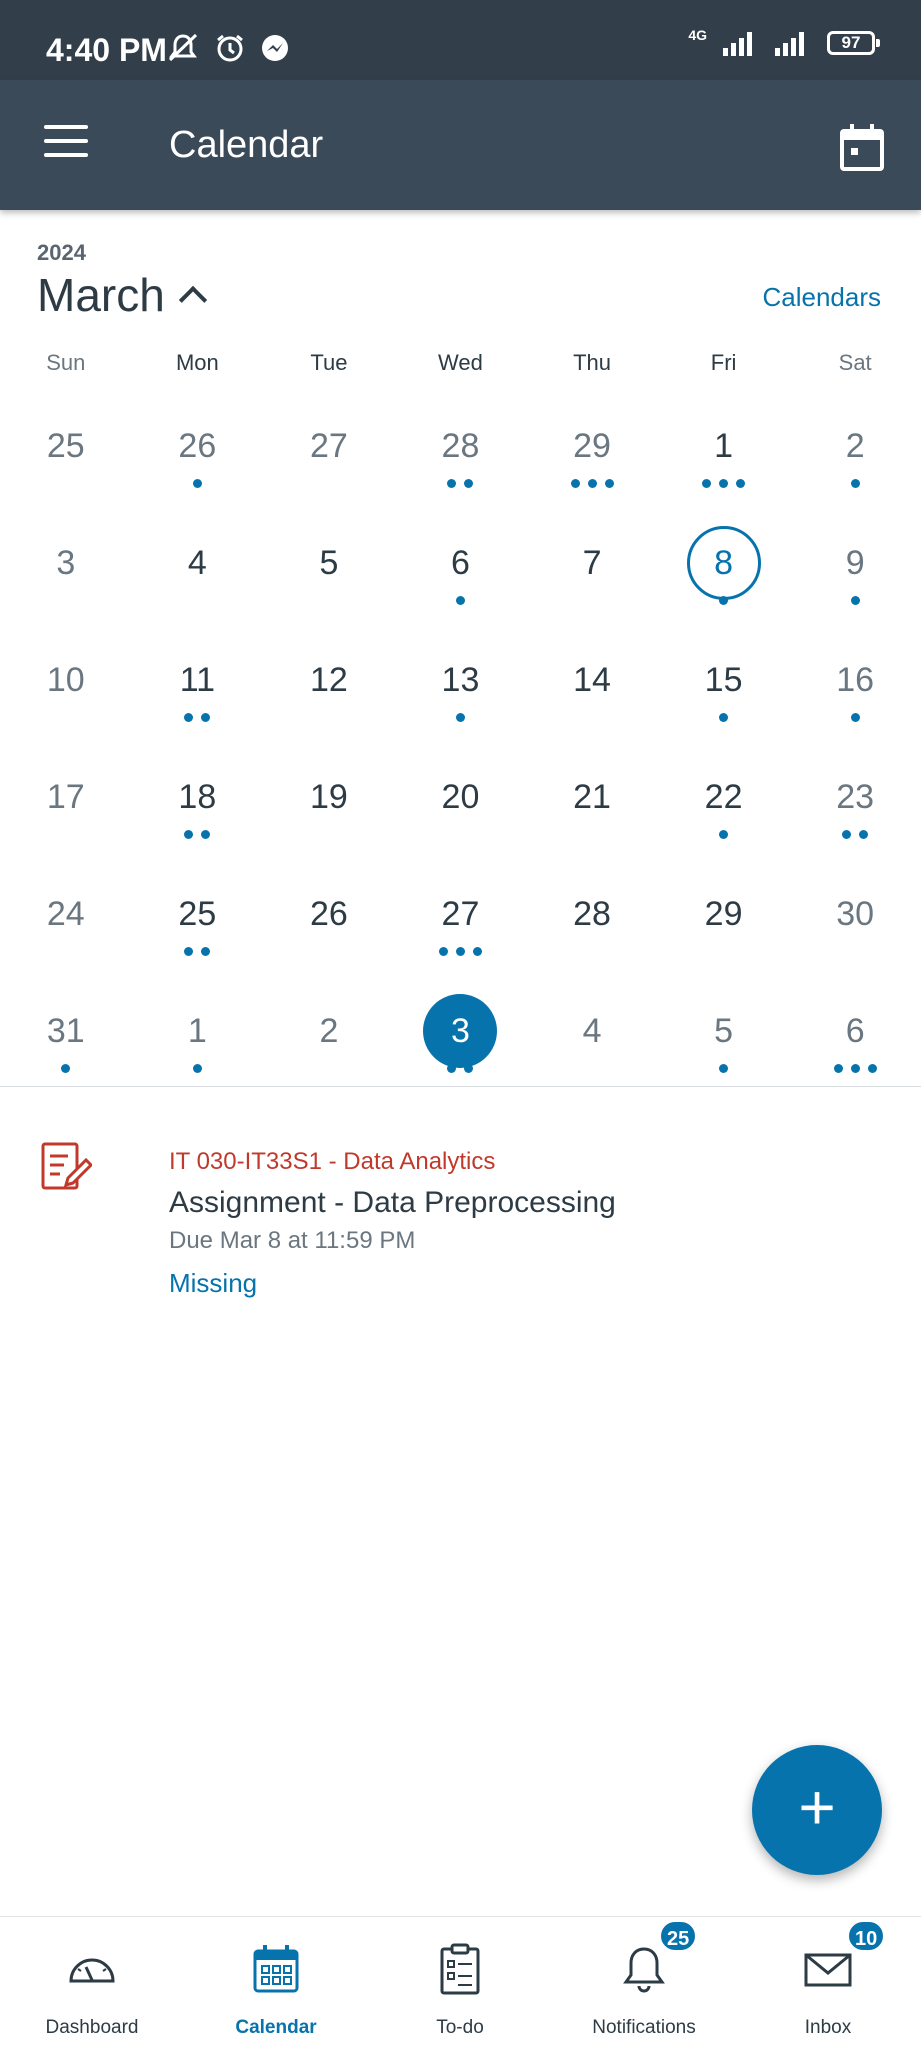  I want to click on day-number: 30, so click(855, 914).